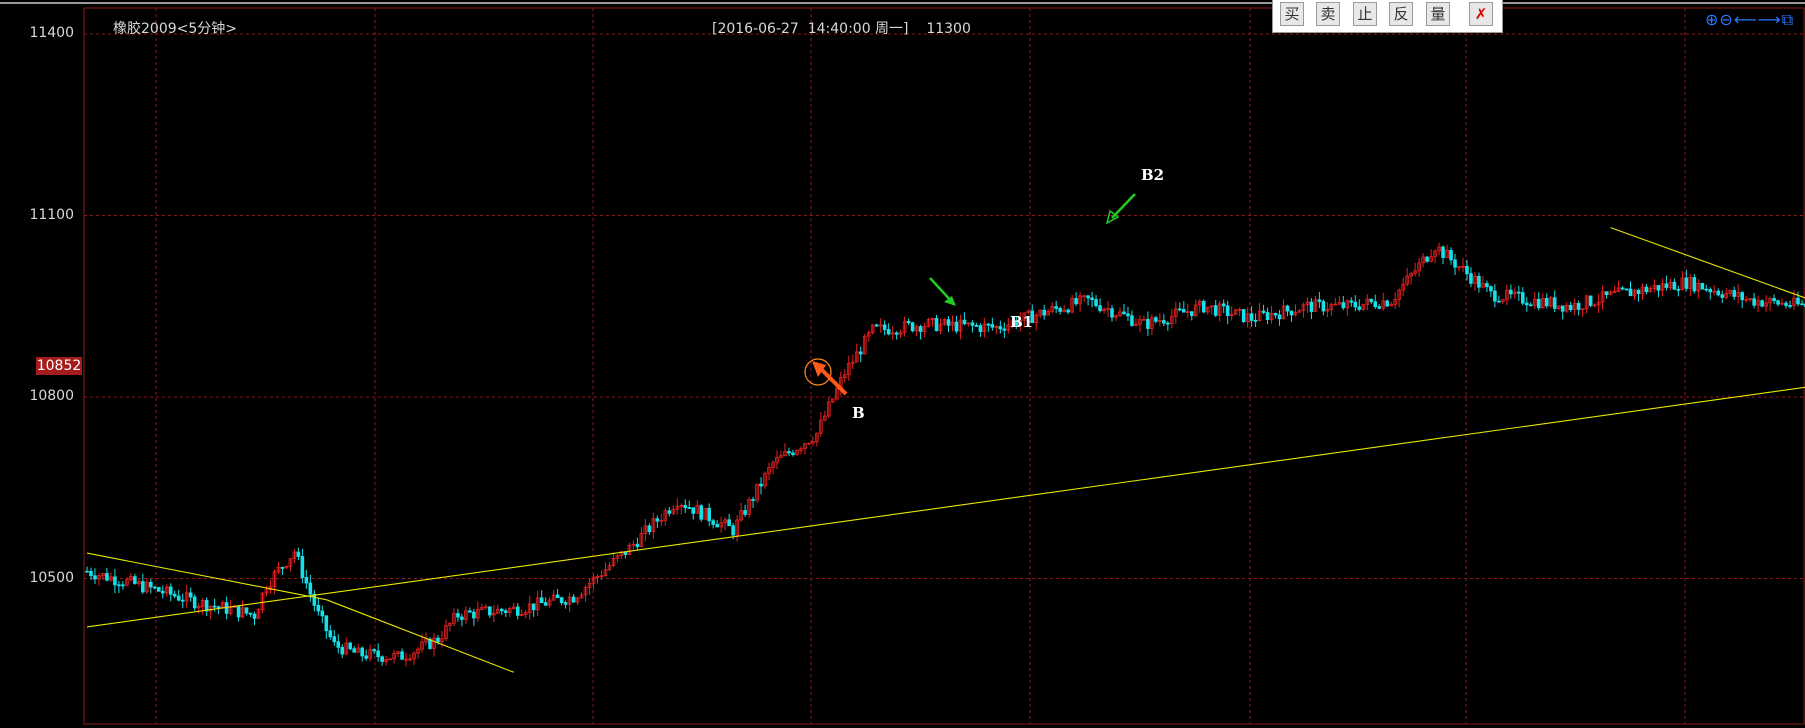  I want to click on symbol-title: 橡胶2009<5分钟>, so click(175, 29).